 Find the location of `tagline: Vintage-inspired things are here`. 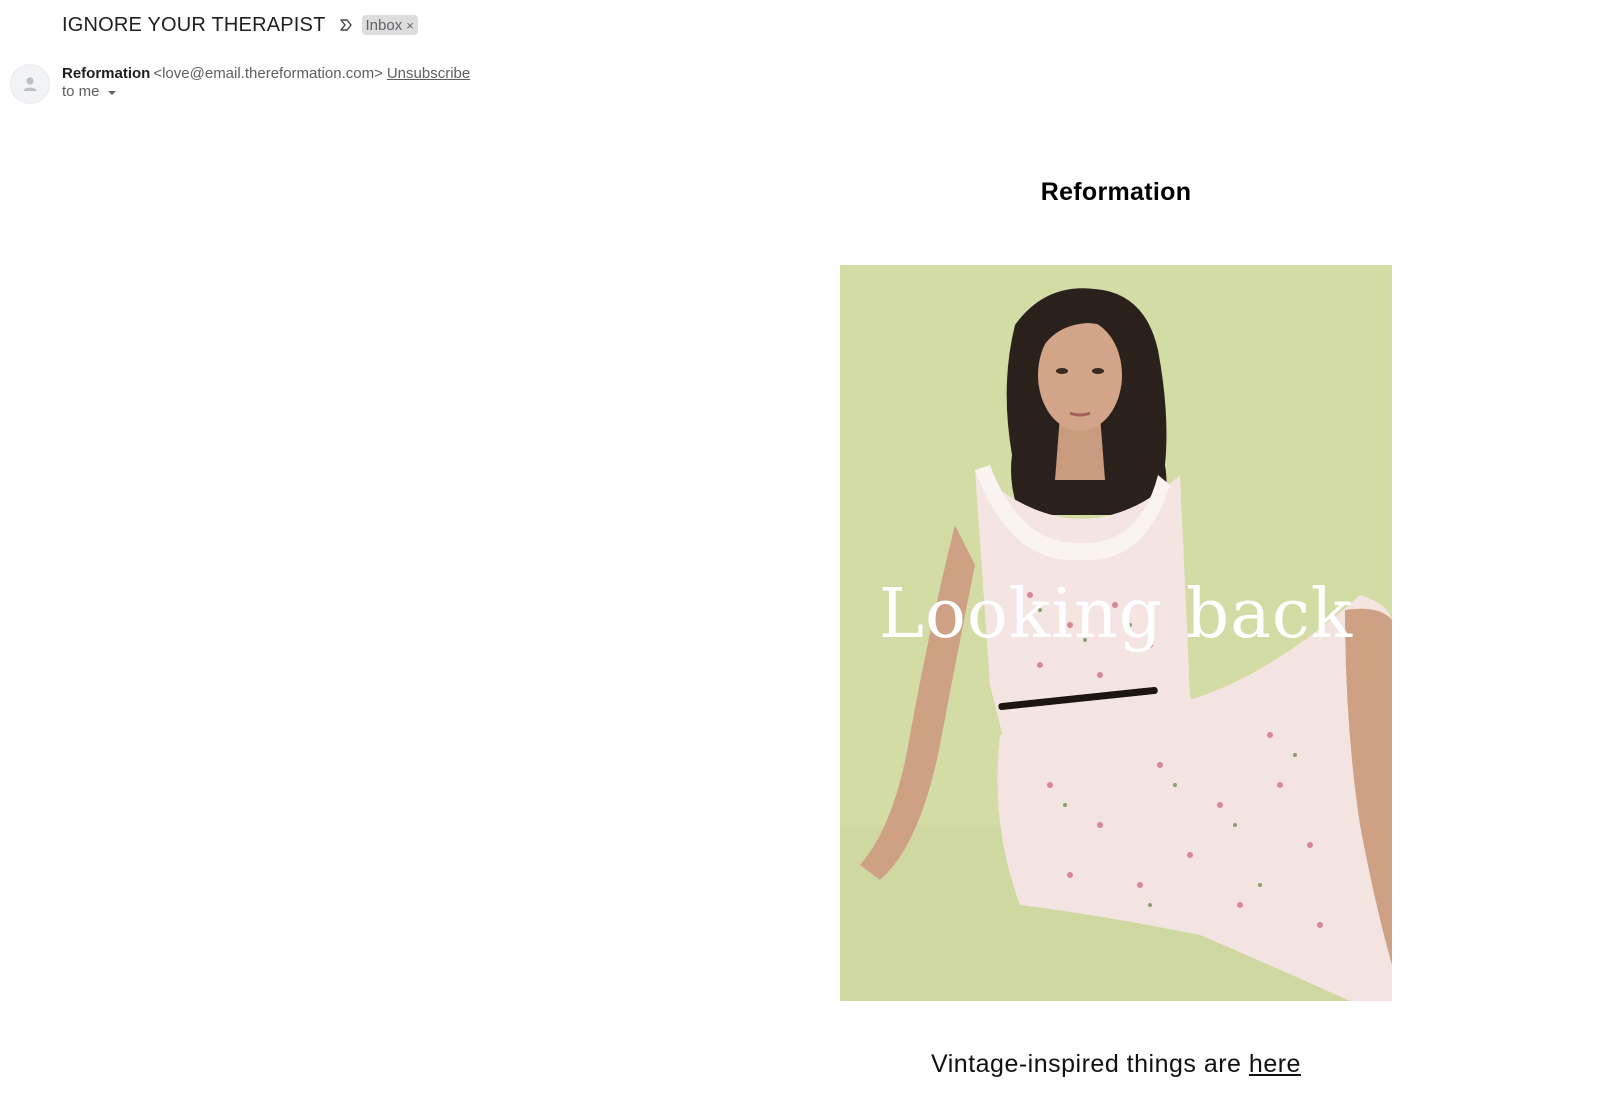

tagline: Vintage-inspired things are here is located at coordinates (1116, 1064).